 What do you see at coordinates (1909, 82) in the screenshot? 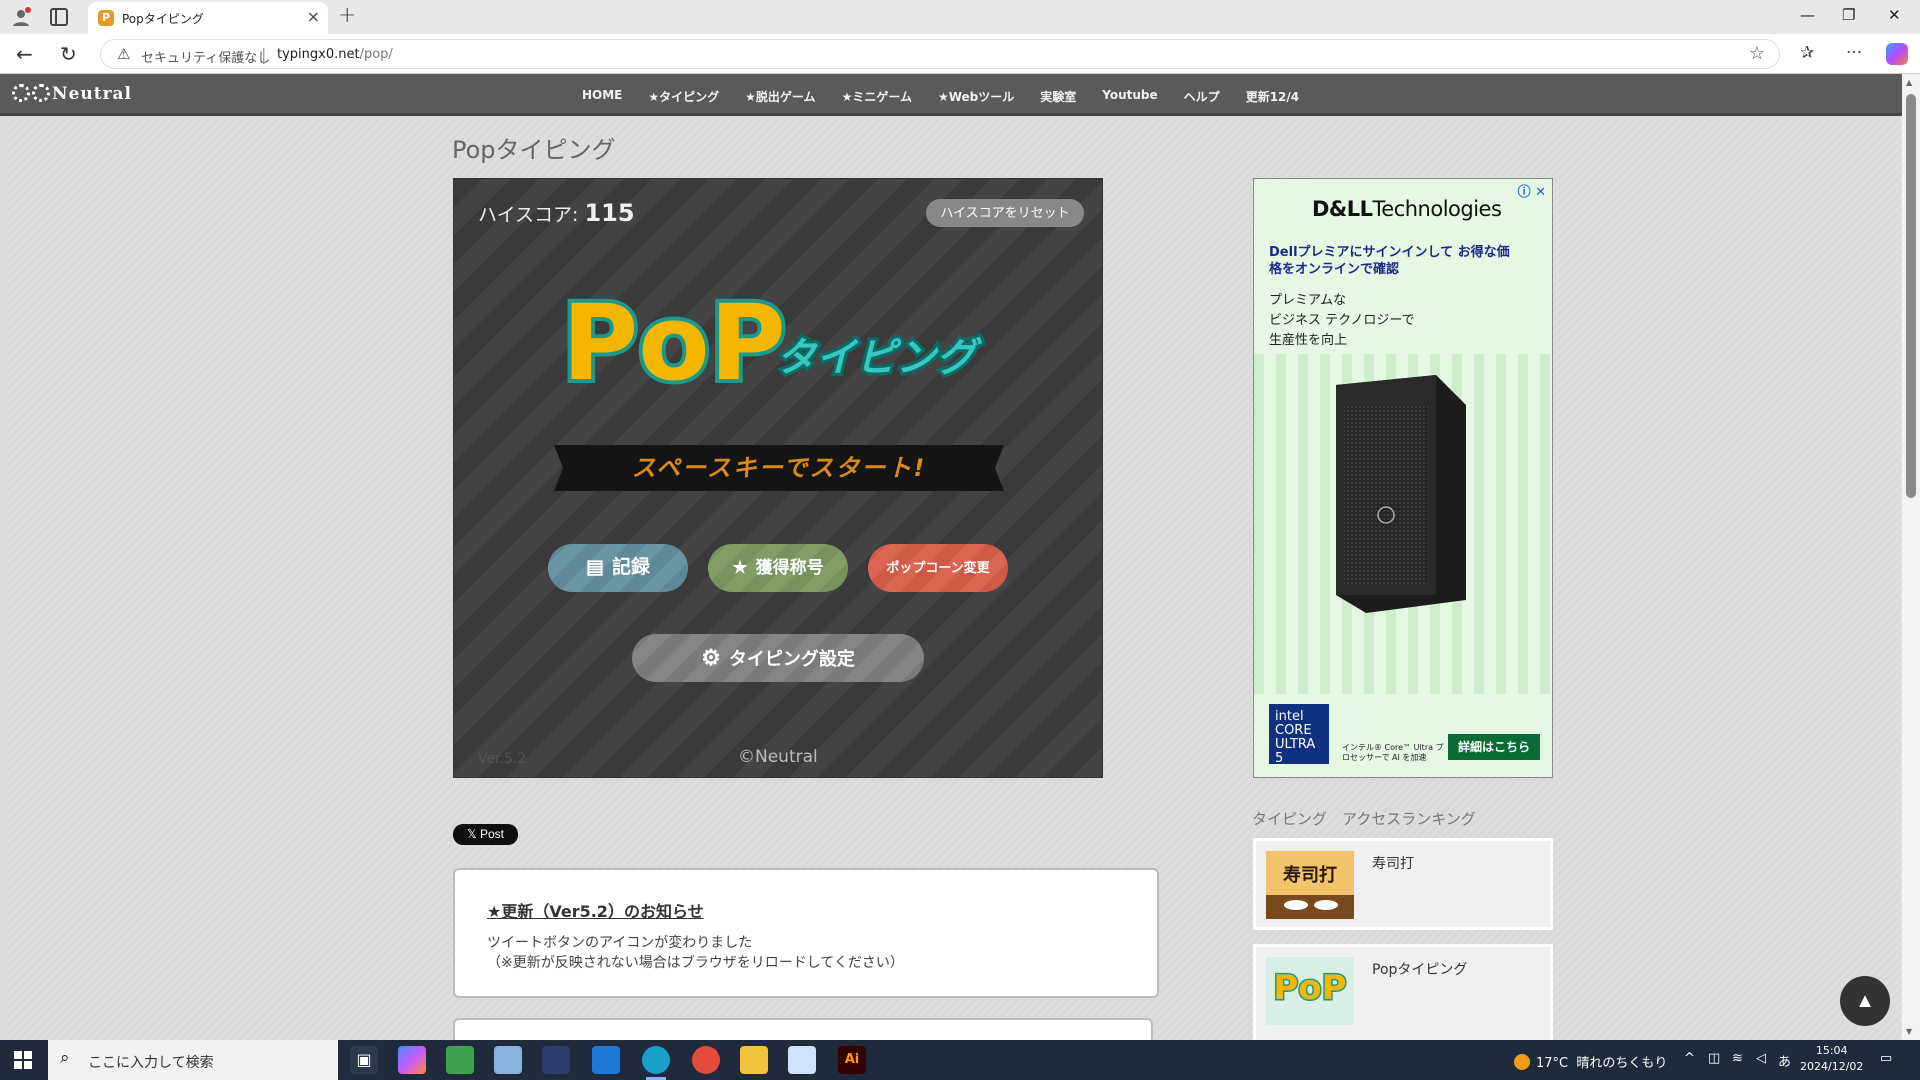
I see `scroll-up-icon: ▲` at bounding box center [1909, 82].